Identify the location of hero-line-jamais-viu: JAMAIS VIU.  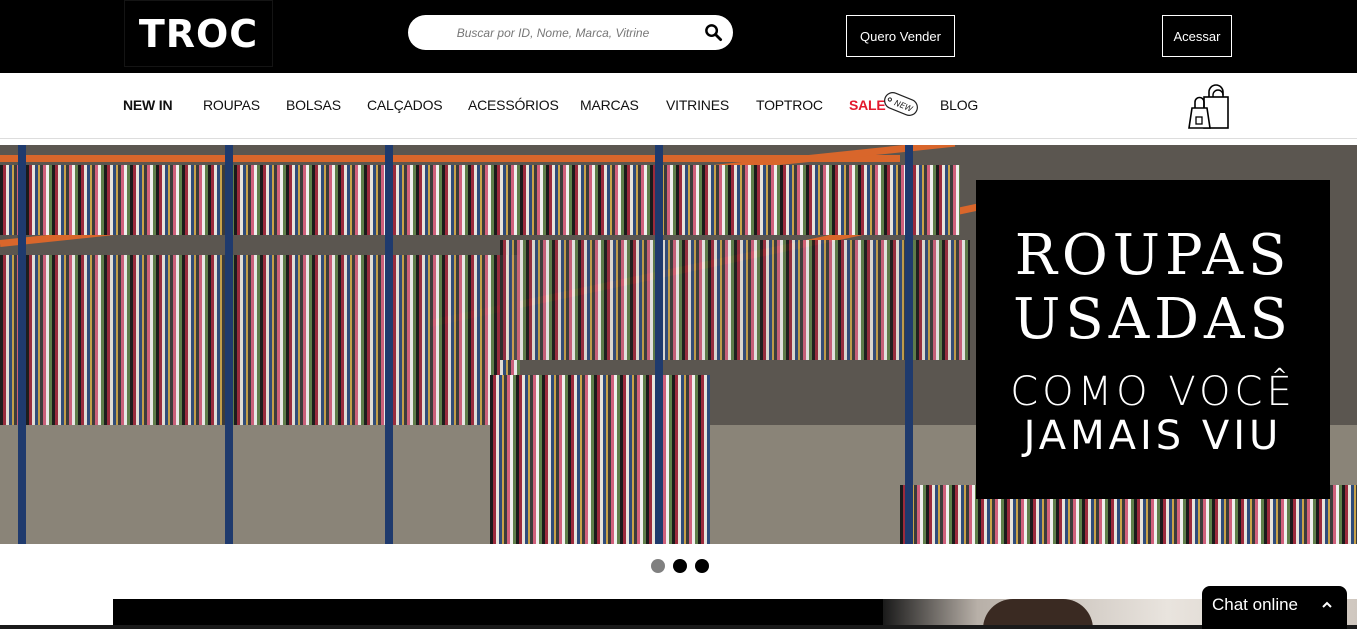
(1153, 436).